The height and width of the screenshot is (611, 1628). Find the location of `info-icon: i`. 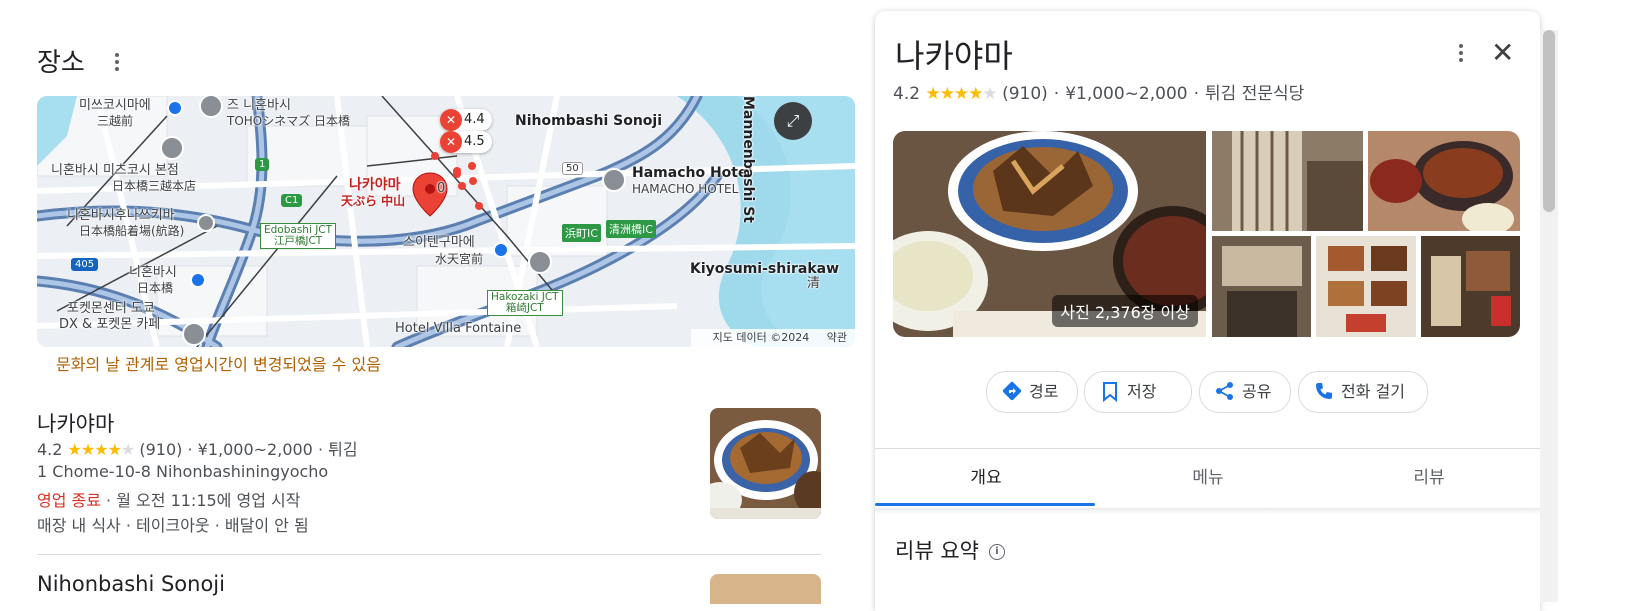

info-icon: i is located at coordinates (996, 552).